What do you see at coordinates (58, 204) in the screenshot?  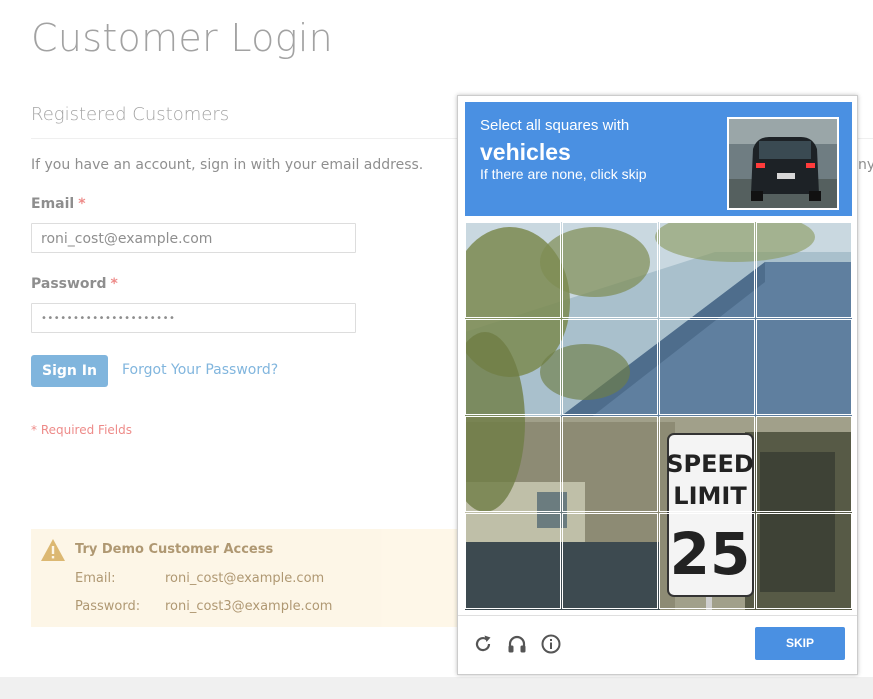 I see `email-label: Email *` at bounding box center [58, 204].